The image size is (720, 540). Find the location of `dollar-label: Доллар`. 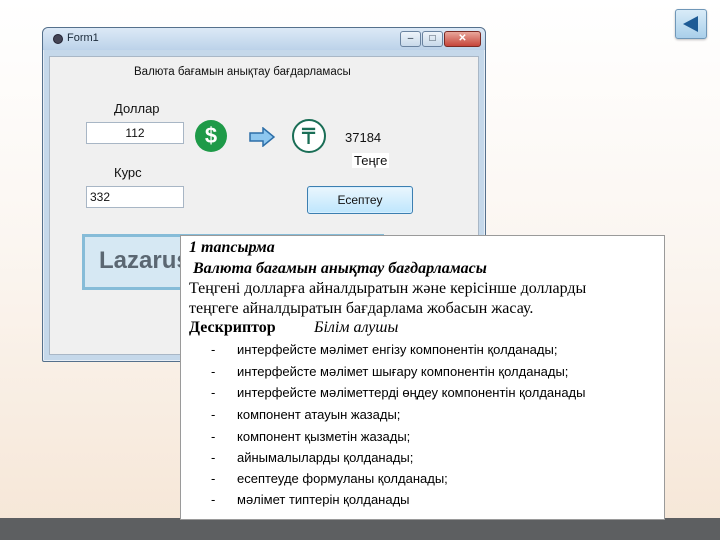

dollar-label: Доллар is located at coordinates (137, 108).